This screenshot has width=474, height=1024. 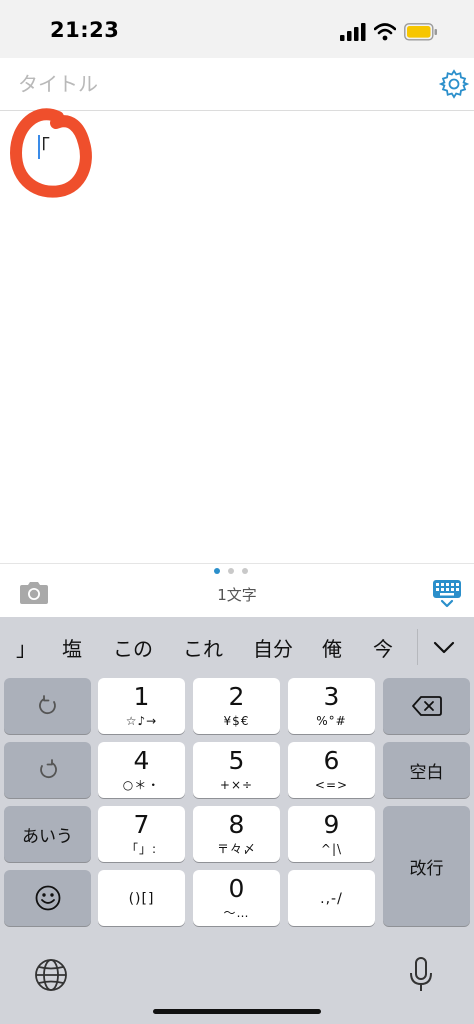 I want to click on signal-icon, so click(x=353, y=32).